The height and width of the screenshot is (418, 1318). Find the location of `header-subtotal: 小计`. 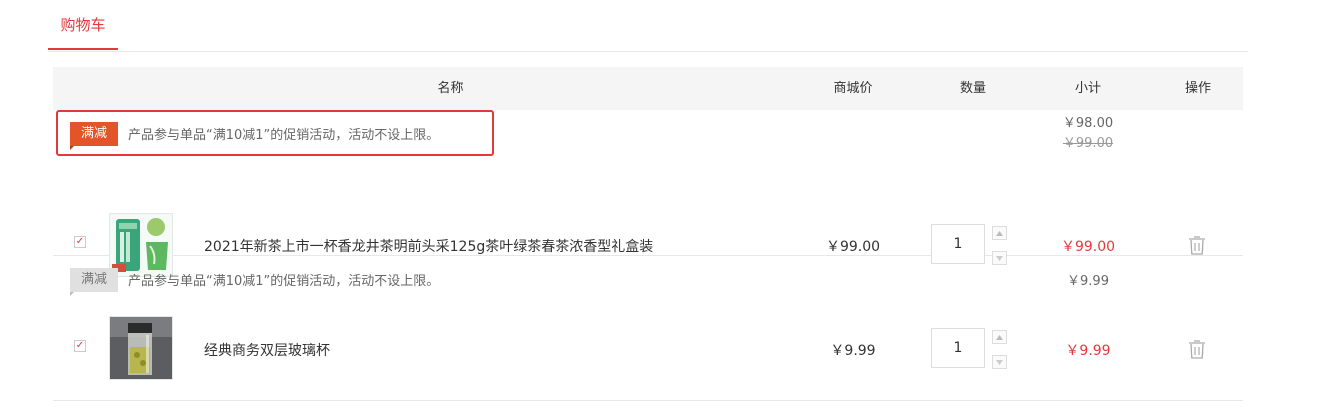

header-subtotal: 小计 is located at coordinates (1087, 88).